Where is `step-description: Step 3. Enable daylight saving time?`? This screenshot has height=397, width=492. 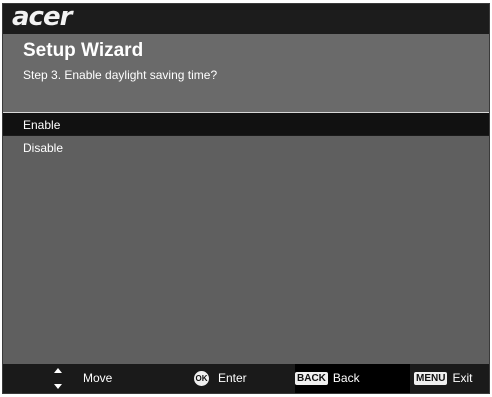
step-description: Step 3. Enable daylight saving time? is located at coordinates (120, 75).